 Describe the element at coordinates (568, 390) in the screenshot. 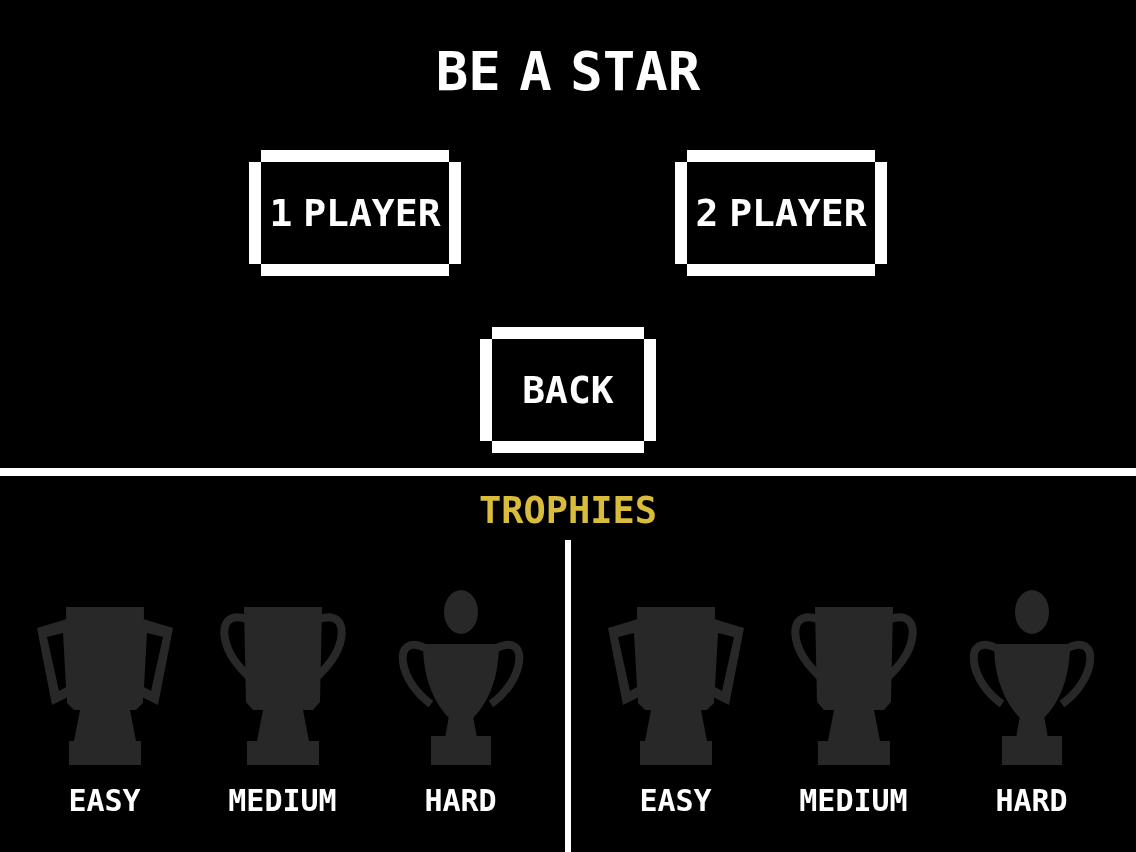

I see `back-button: BACK` at that location.